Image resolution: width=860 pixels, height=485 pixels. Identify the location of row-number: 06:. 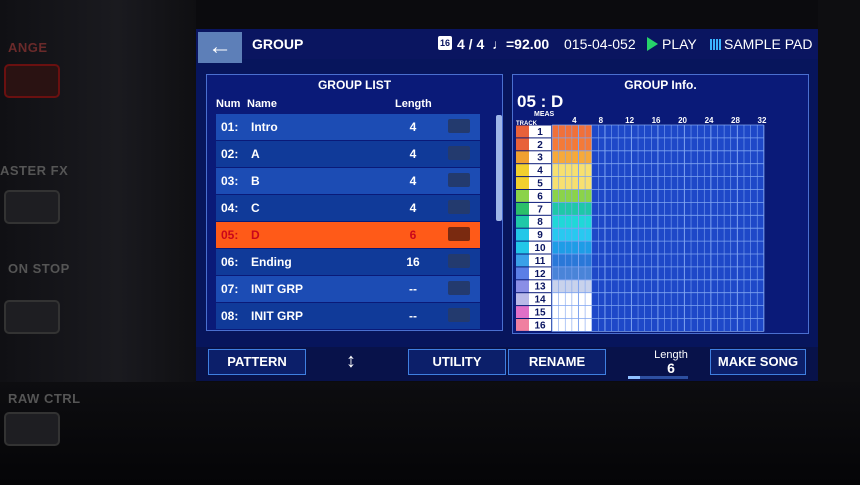
(230, 262).